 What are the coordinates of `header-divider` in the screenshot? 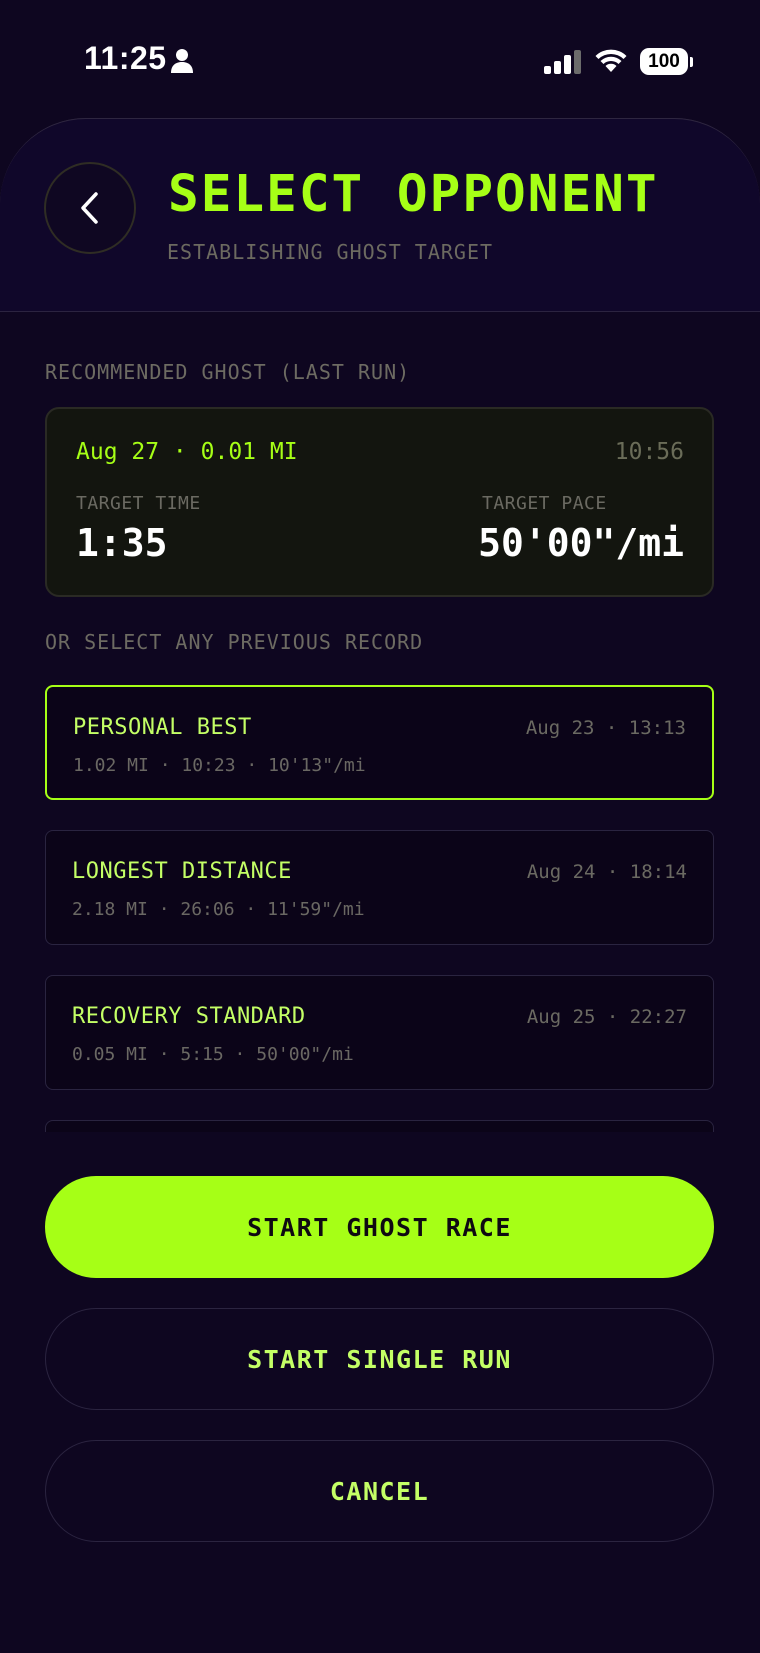 It's located at (380, 311).